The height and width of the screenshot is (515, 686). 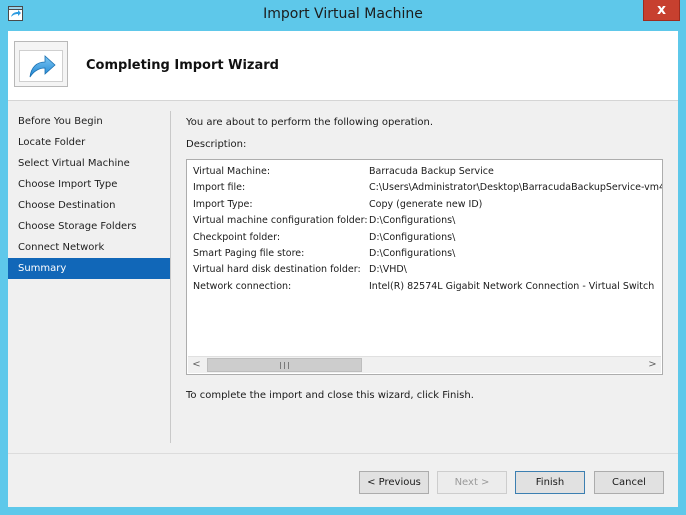 I want to click on scroll-left-icon: <, so click(x=196, y=365).